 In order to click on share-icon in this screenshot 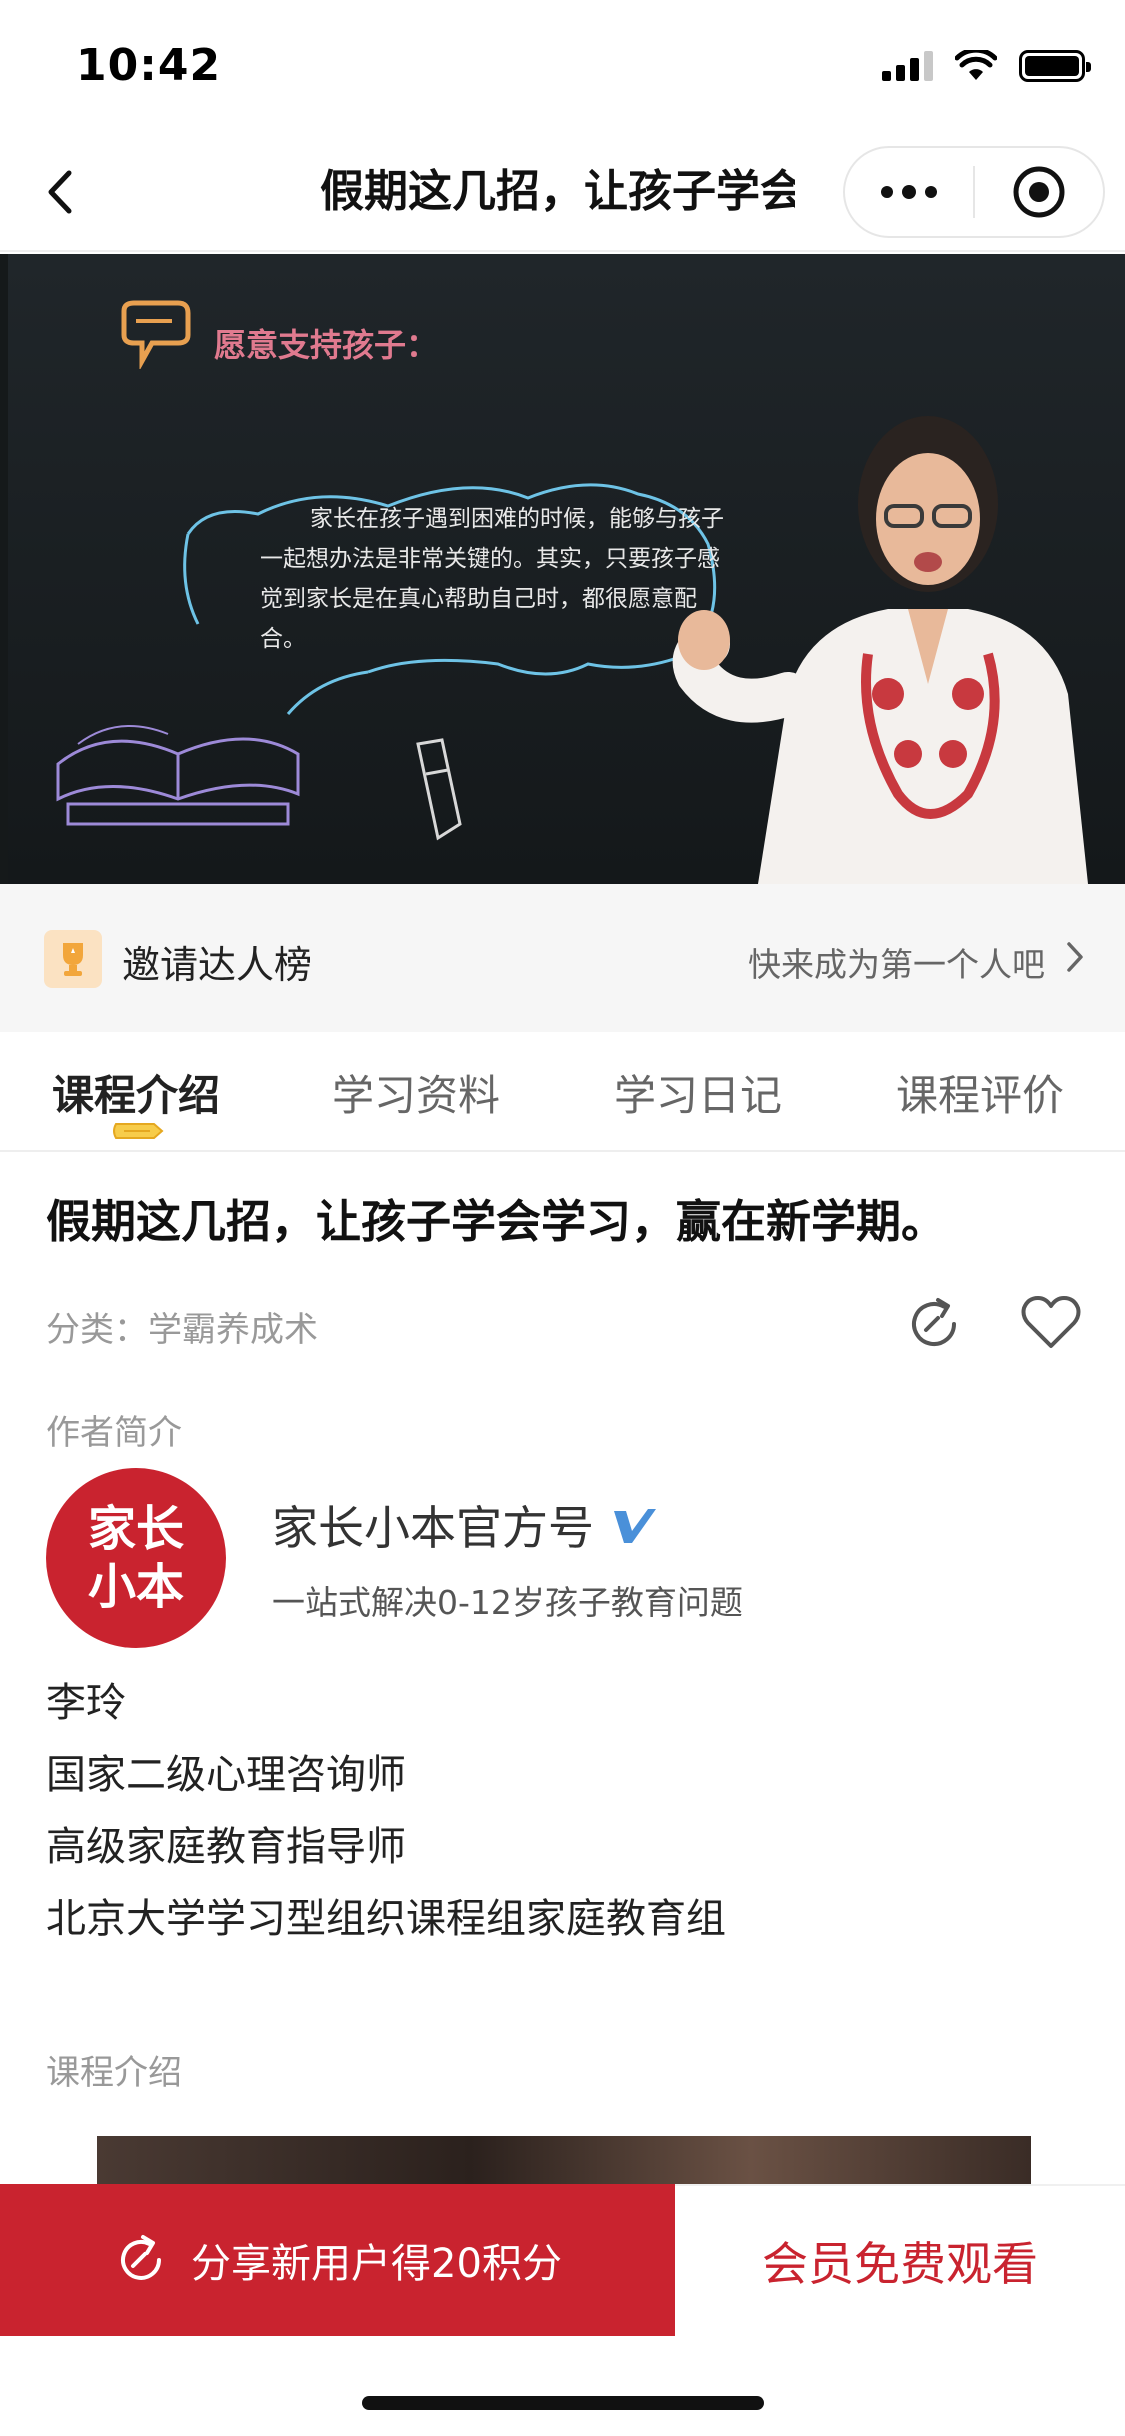, I will do `click(934, 1324)`.